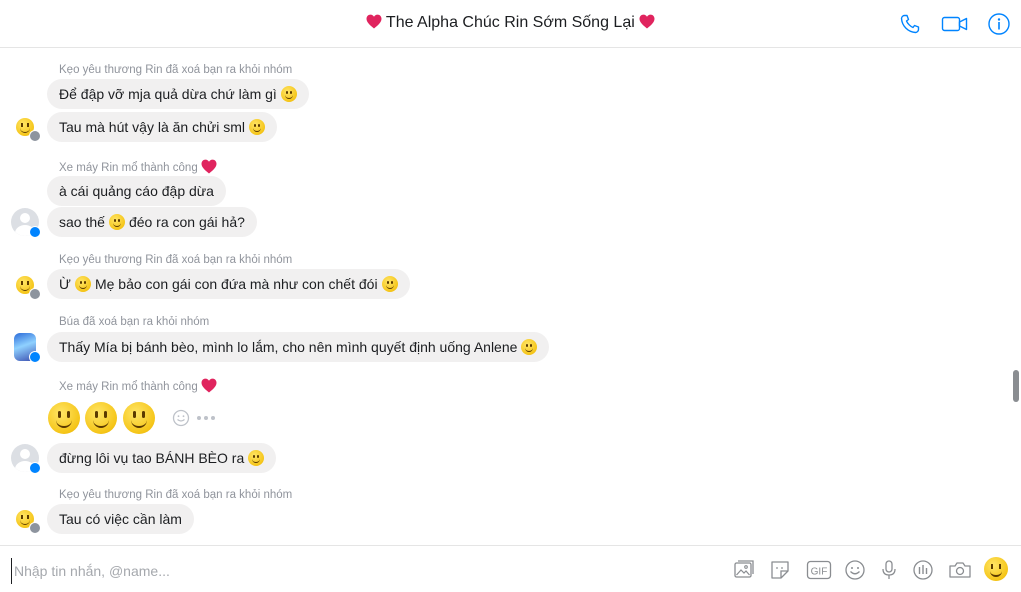 This screenshot has width=1021, height=592. What do you see at coordinates (152, 458) in the screenshot?
I see `message-text: đừng lôi vụ tao BÁNH BÈO ra` at bounding box center [152, 458].